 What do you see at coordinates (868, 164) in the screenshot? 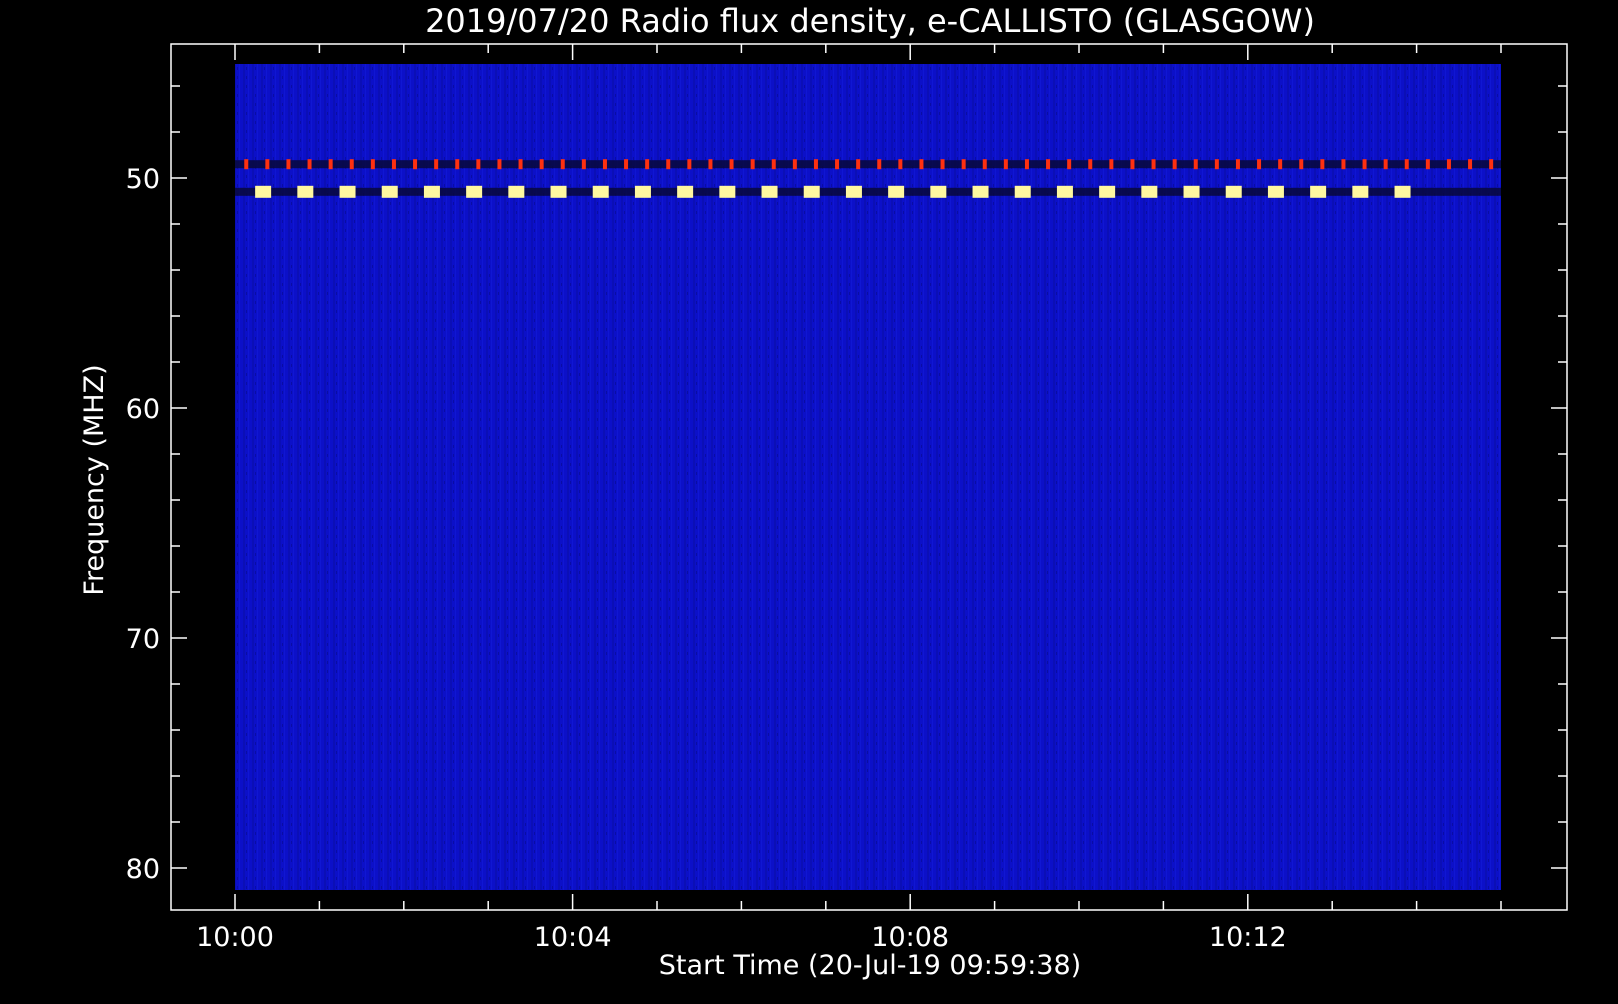
I see `interference-band` at bounding box center [868, 164].